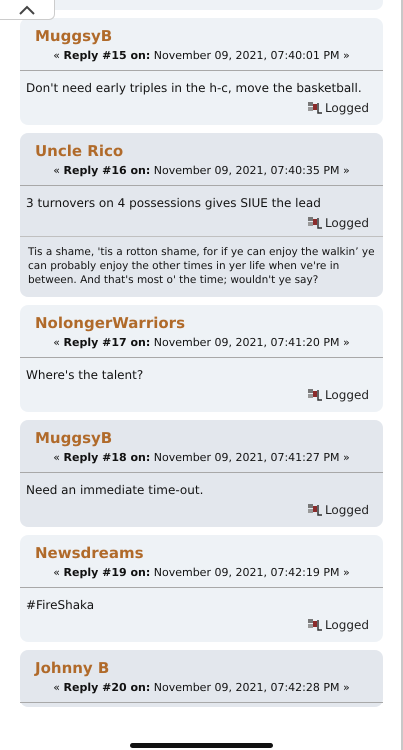 Image resolution: width=403 pixels, height=750 pixels. What do you see at coordinates (201, 690) in the screenshot?
I see `reply-header: « Reply #20 on: November 09, 2021, 07:42:28 PM »` at bounding box center [201, 690].